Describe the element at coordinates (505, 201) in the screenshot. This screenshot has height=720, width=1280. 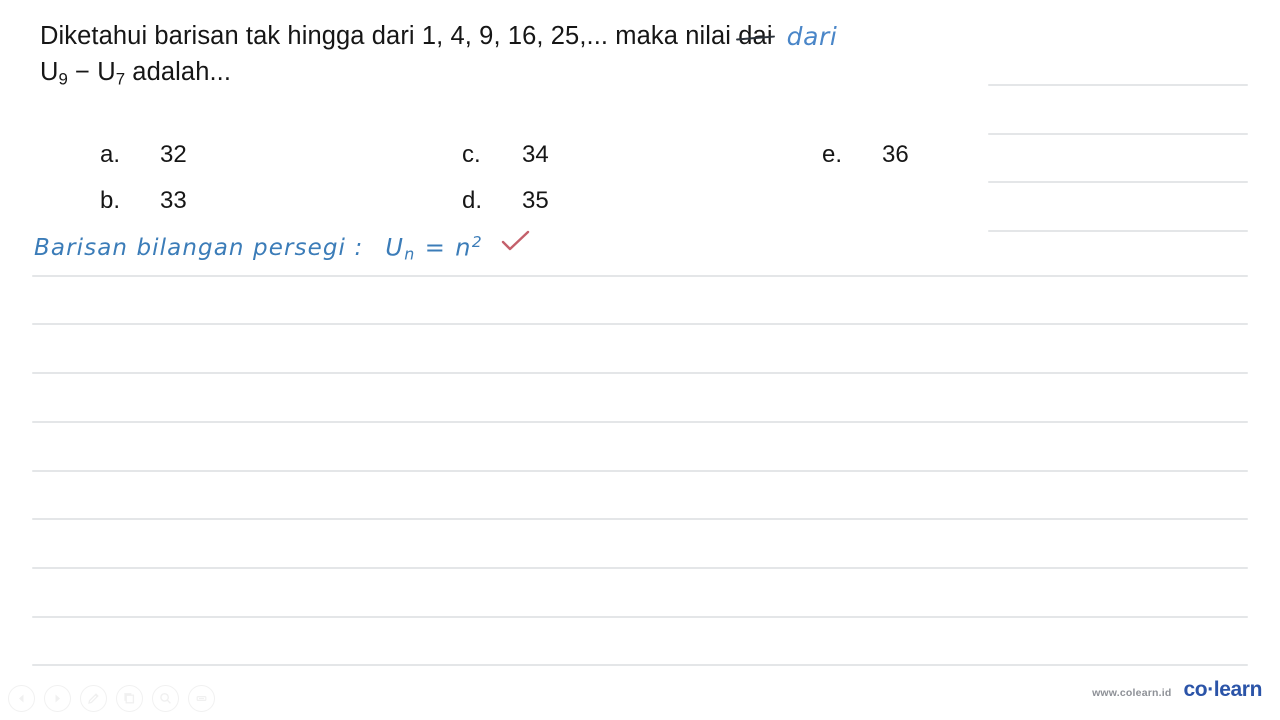
I see `option-d: d. 35` at that location.